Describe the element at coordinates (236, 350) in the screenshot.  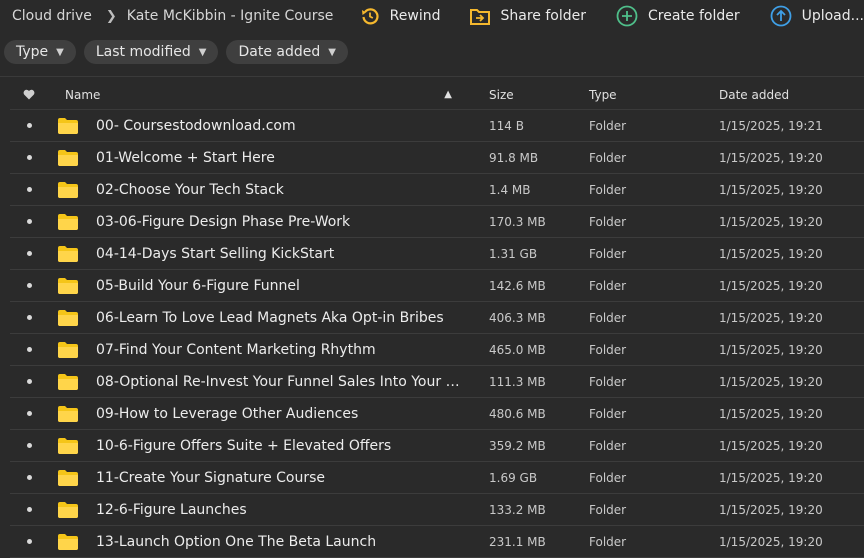
I see `row-name: 07-Find Your Content Marketing Rhythm` at that location.